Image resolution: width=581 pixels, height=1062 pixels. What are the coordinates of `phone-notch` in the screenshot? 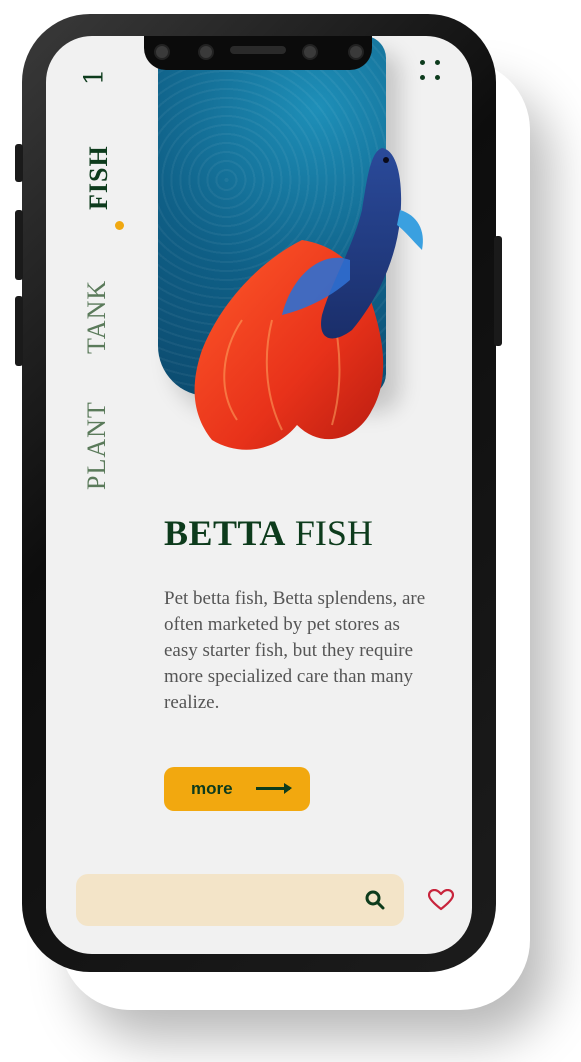 It's located at (258, 53).